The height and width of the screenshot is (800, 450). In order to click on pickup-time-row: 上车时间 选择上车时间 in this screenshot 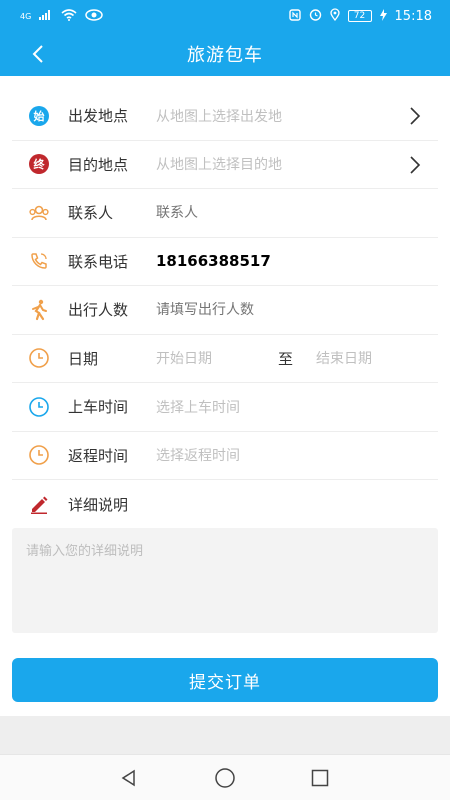, I will do `click(225, 407)`.